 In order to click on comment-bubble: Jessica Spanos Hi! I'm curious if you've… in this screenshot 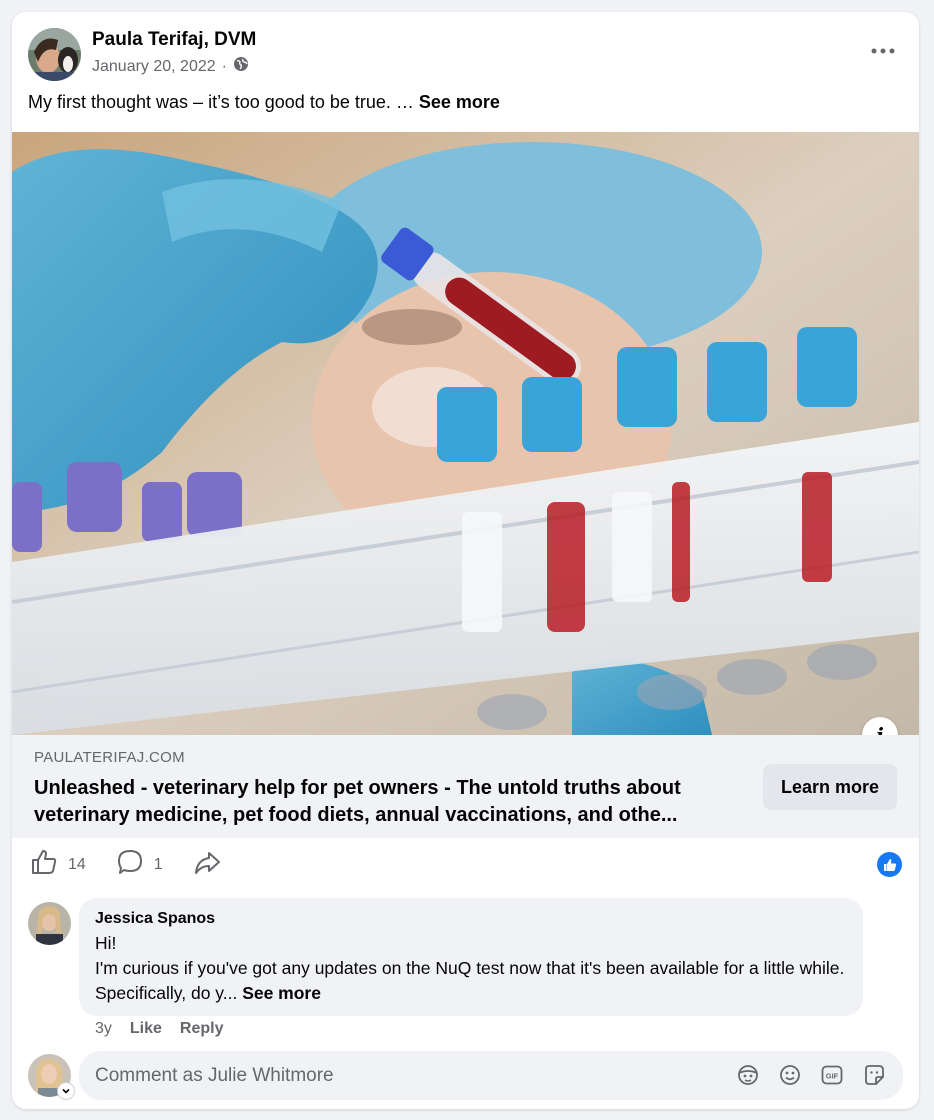, I will do `click(471, 957)`.